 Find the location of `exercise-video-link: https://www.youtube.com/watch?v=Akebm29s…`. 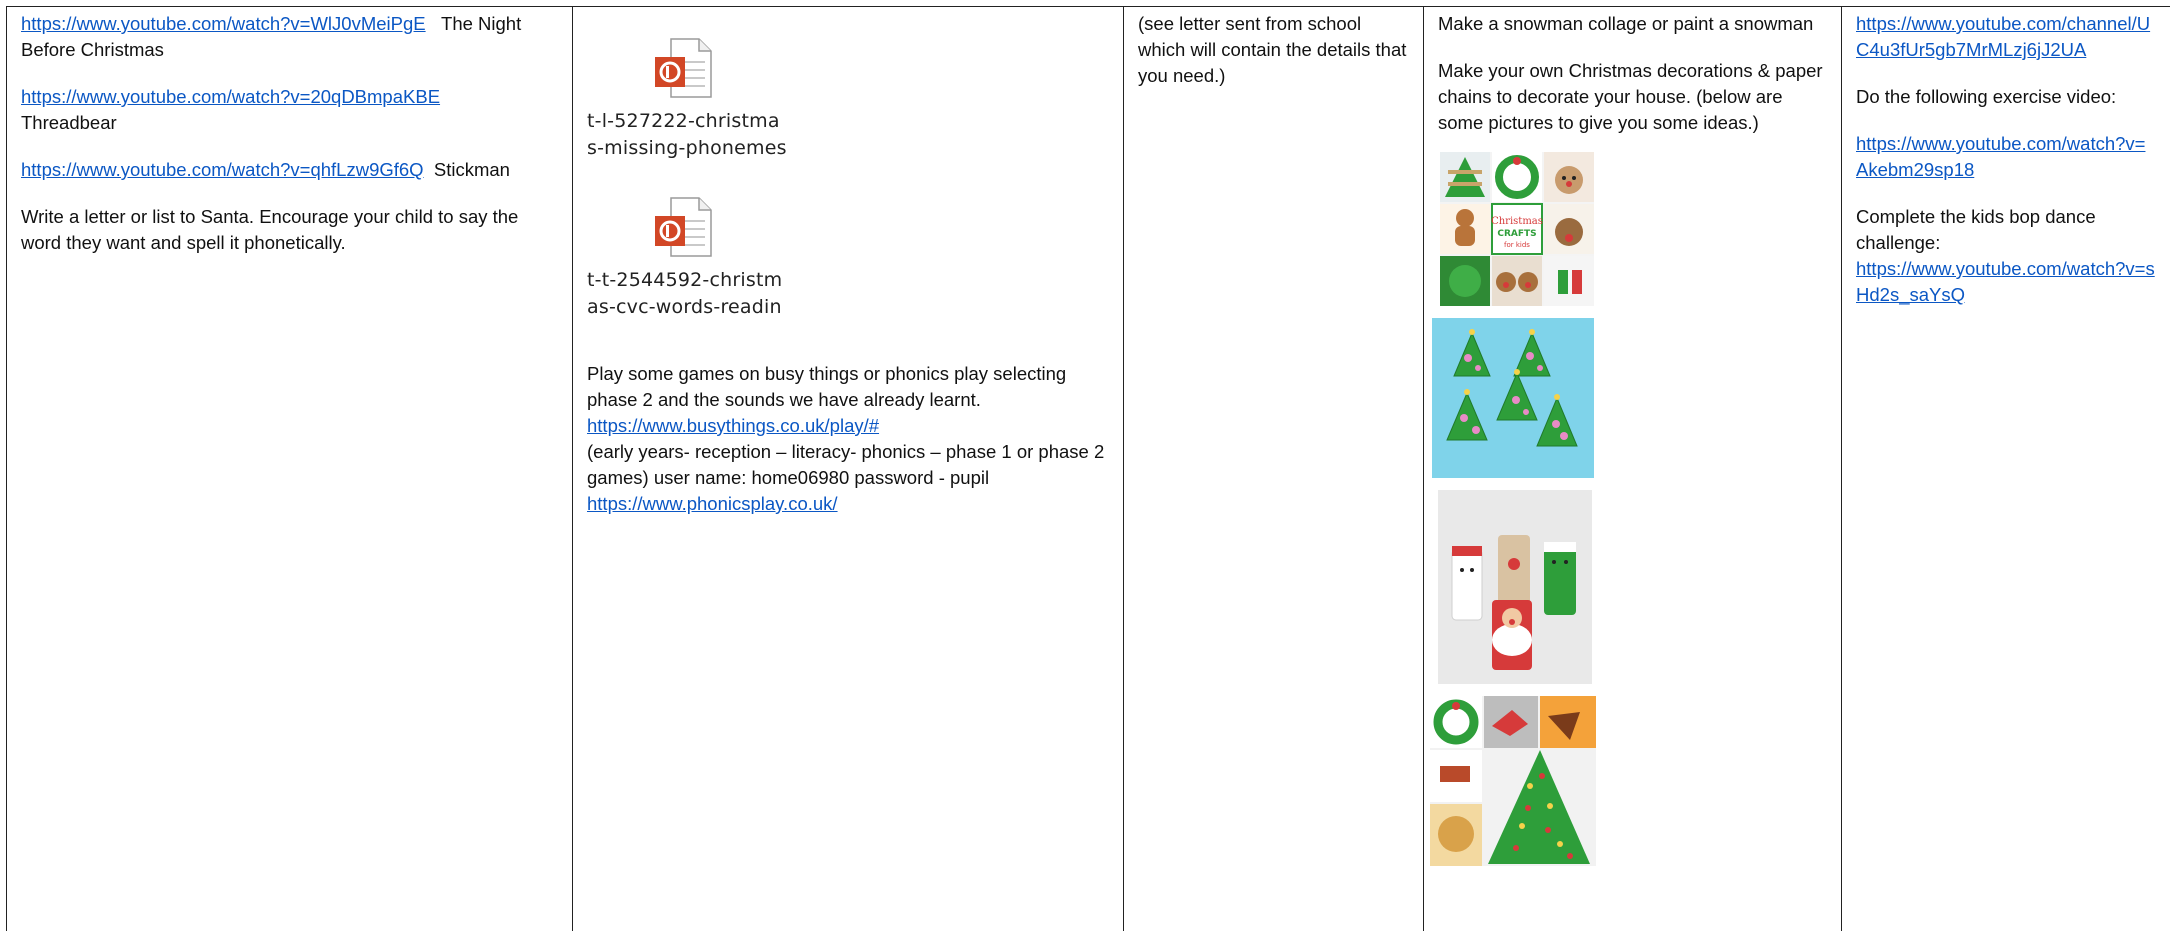

exercise-video-link: https://www.youtube.com/watch?v=Akebm29s… is located at coordinates (2000, 156).